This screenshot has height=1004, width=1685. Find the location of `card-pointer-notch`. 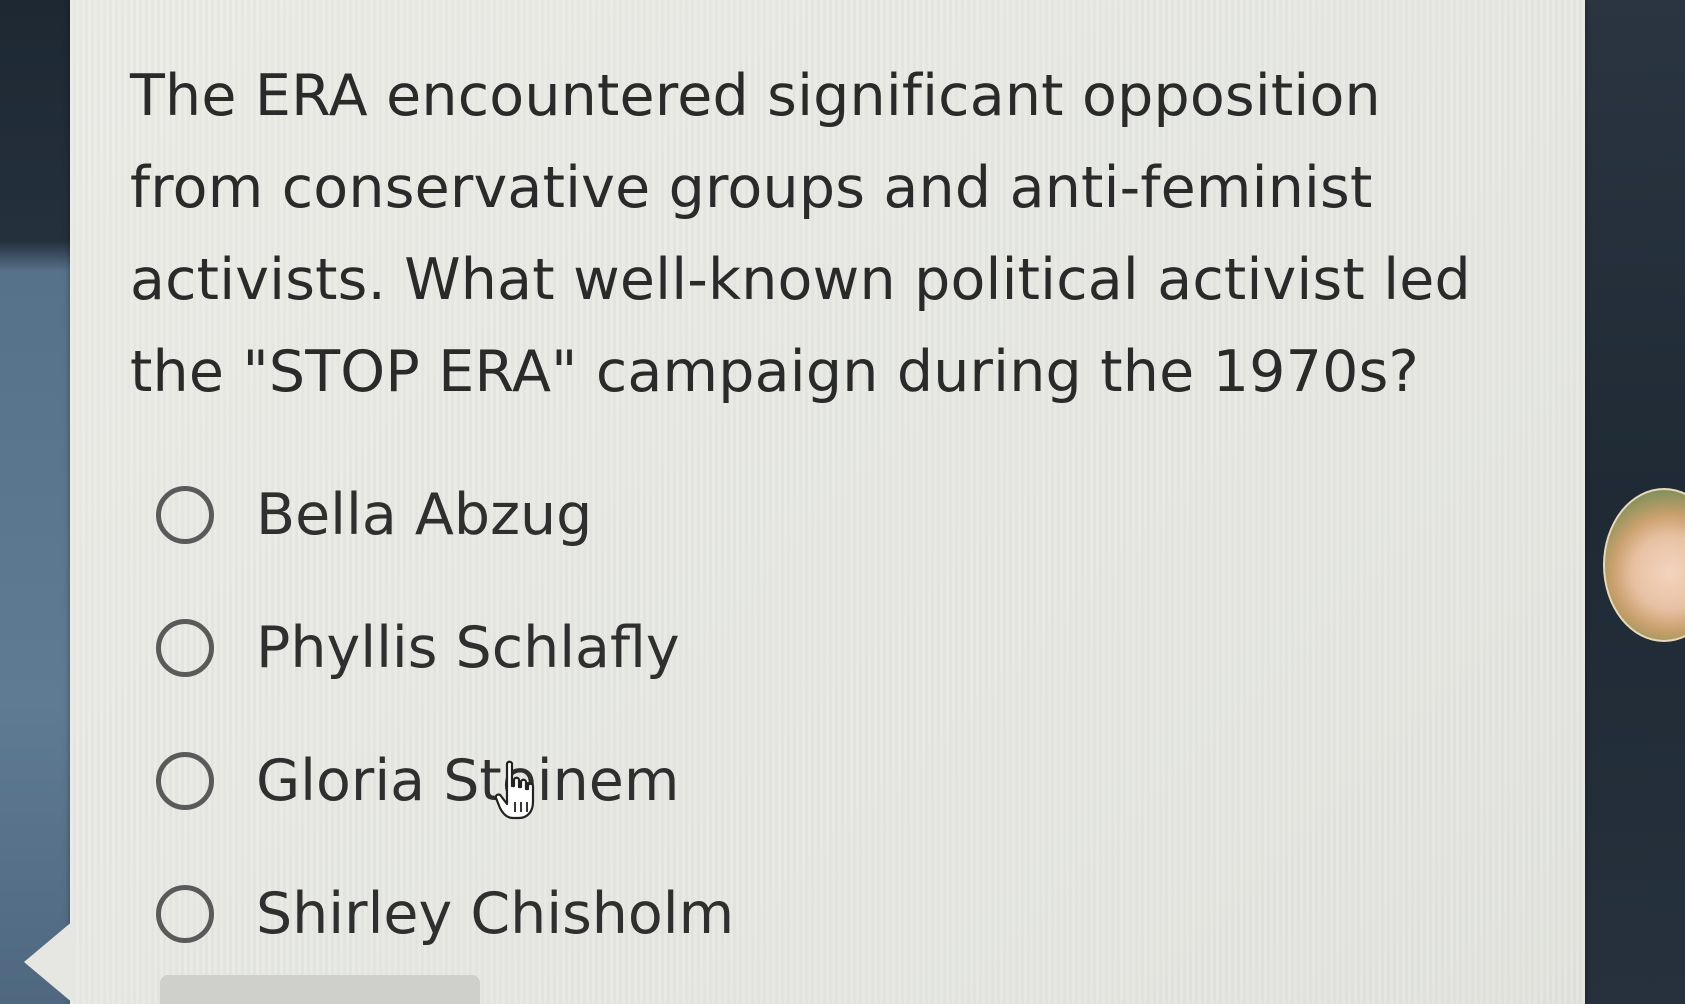

card-pointer-notch is located at coordinates (49, 962).